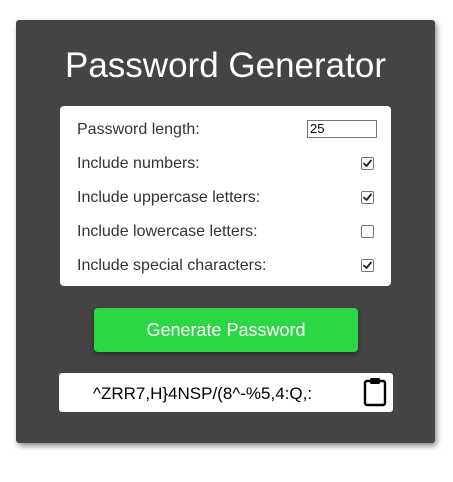  Describe the element at coordinates (227, 130) in the screenshot. I see `length-row: Password length:` at that location.